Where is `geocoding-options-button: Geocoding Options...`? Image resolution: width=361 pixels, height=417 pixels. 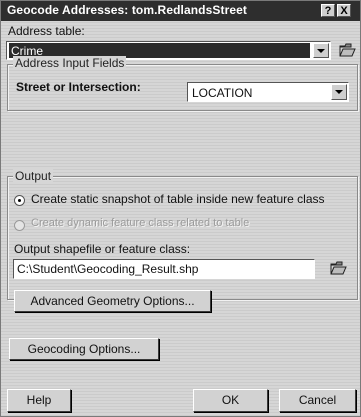
geocoding-options-button: Geocoding Options... is located at coordinates (84, 349).